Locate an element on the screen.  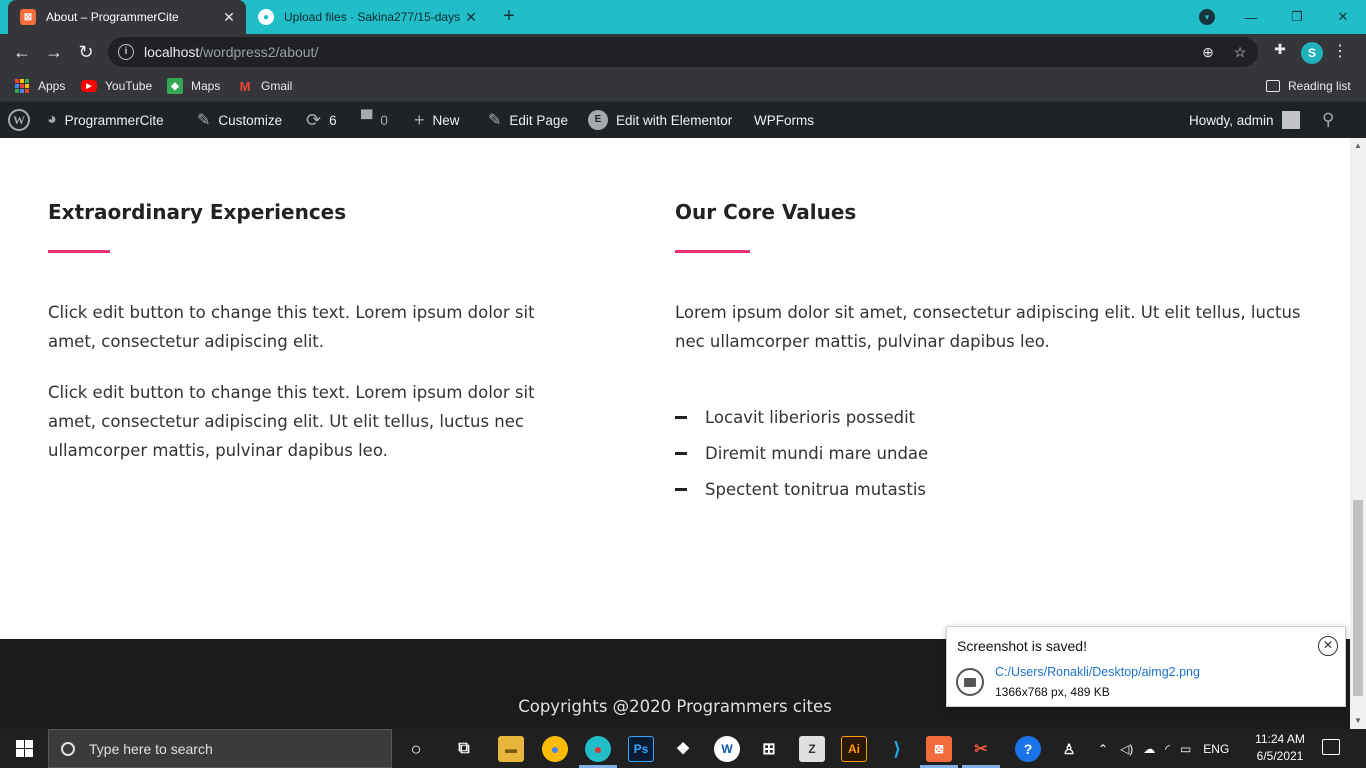
vscode-icon: ⟩ is located at coordinates (897, 749).